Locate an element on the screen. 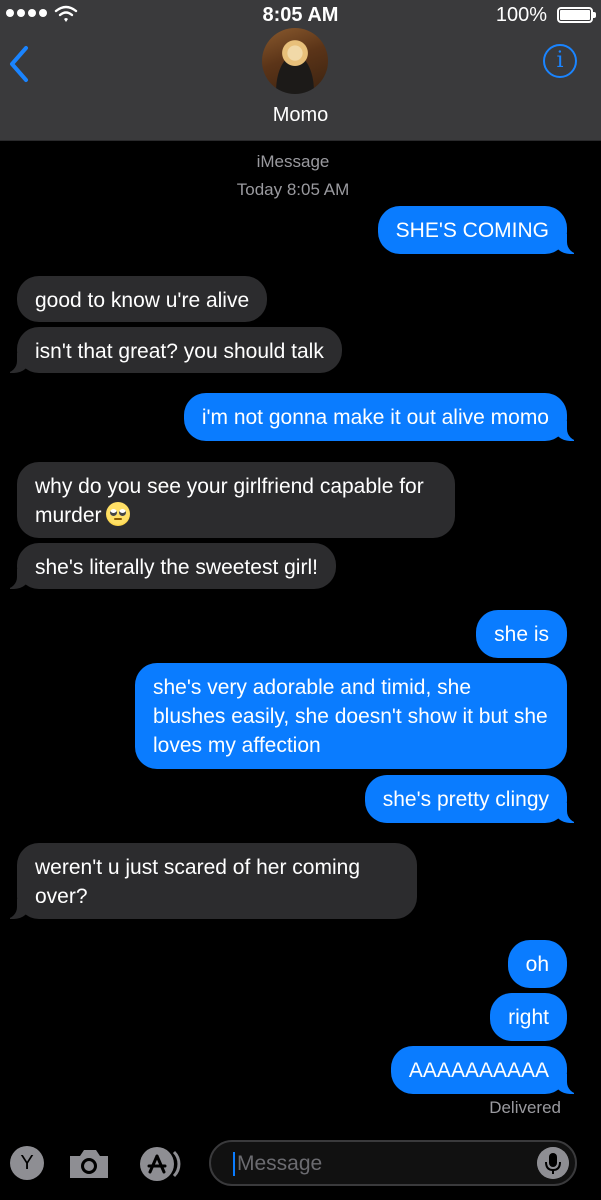 The image size is (601, 1200). message-text: she's pretty clingy is located at coordinates (465, 799).